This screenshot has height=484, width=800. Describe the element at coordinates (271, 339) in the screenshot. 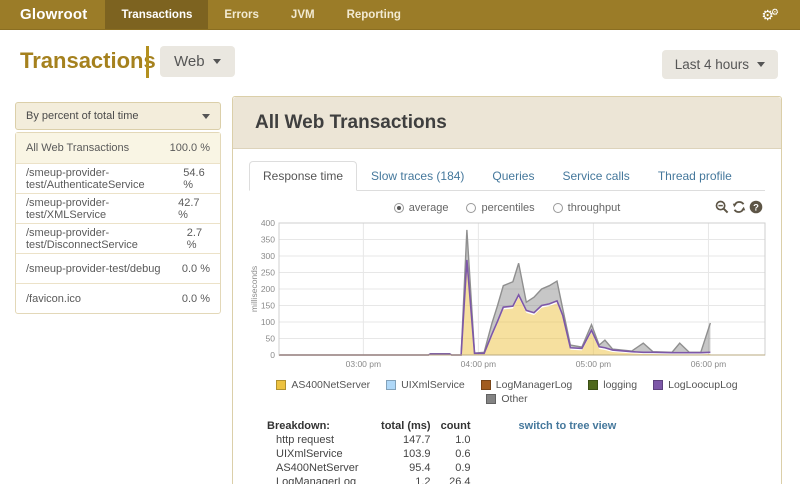

I see `svg-text: 50` at that location.